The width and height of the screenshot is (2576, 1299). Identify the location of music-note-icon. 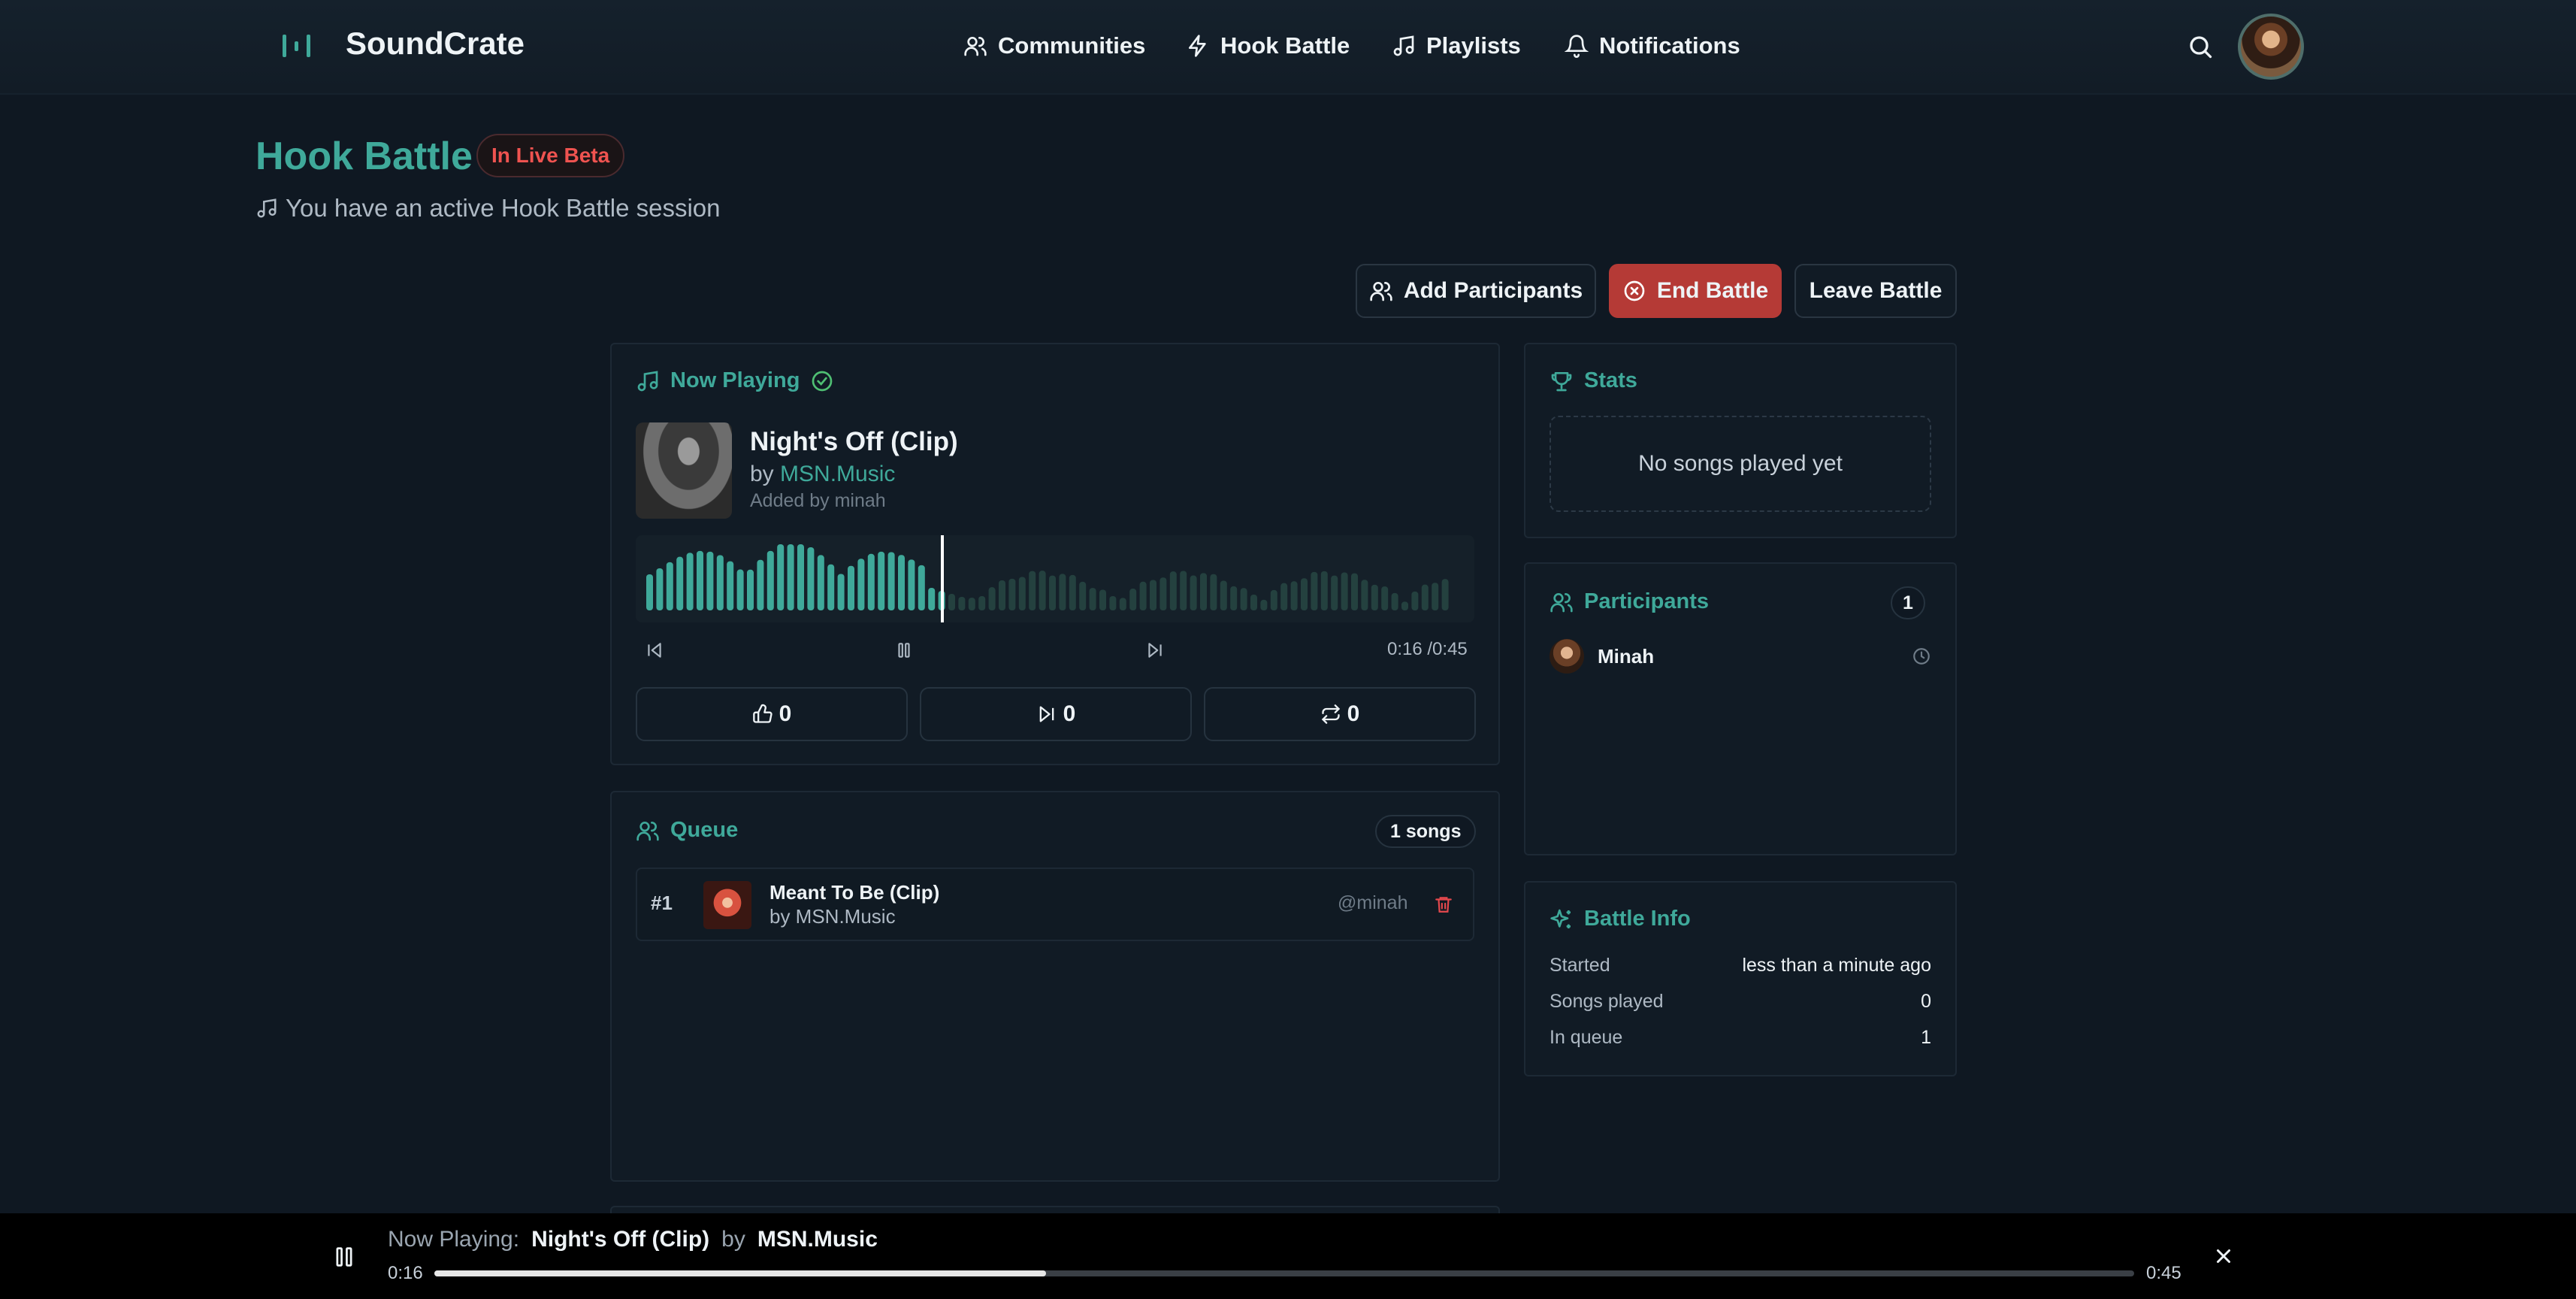
(267, 208).